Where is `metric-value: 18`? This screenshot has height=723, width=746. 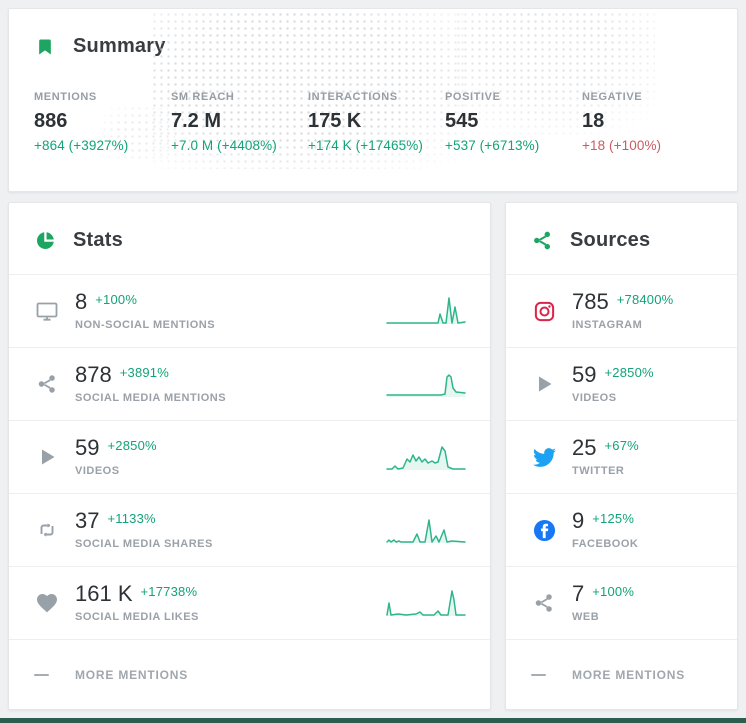
metric-value: 18 is located at coordinates (593, 121).